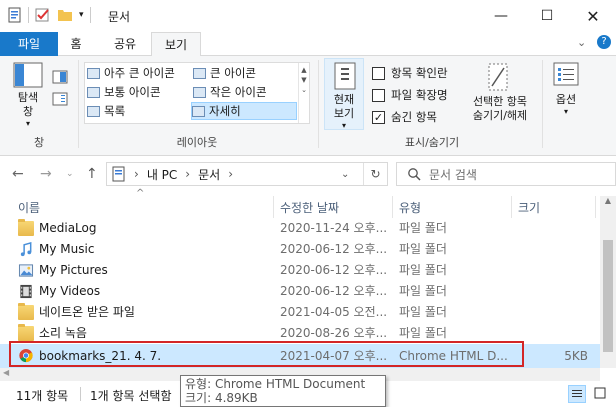 The image size is (616, 407). Describe the element at coordinates (106, 111) in the screenshot. I see `layout-list: 목록` at that location.